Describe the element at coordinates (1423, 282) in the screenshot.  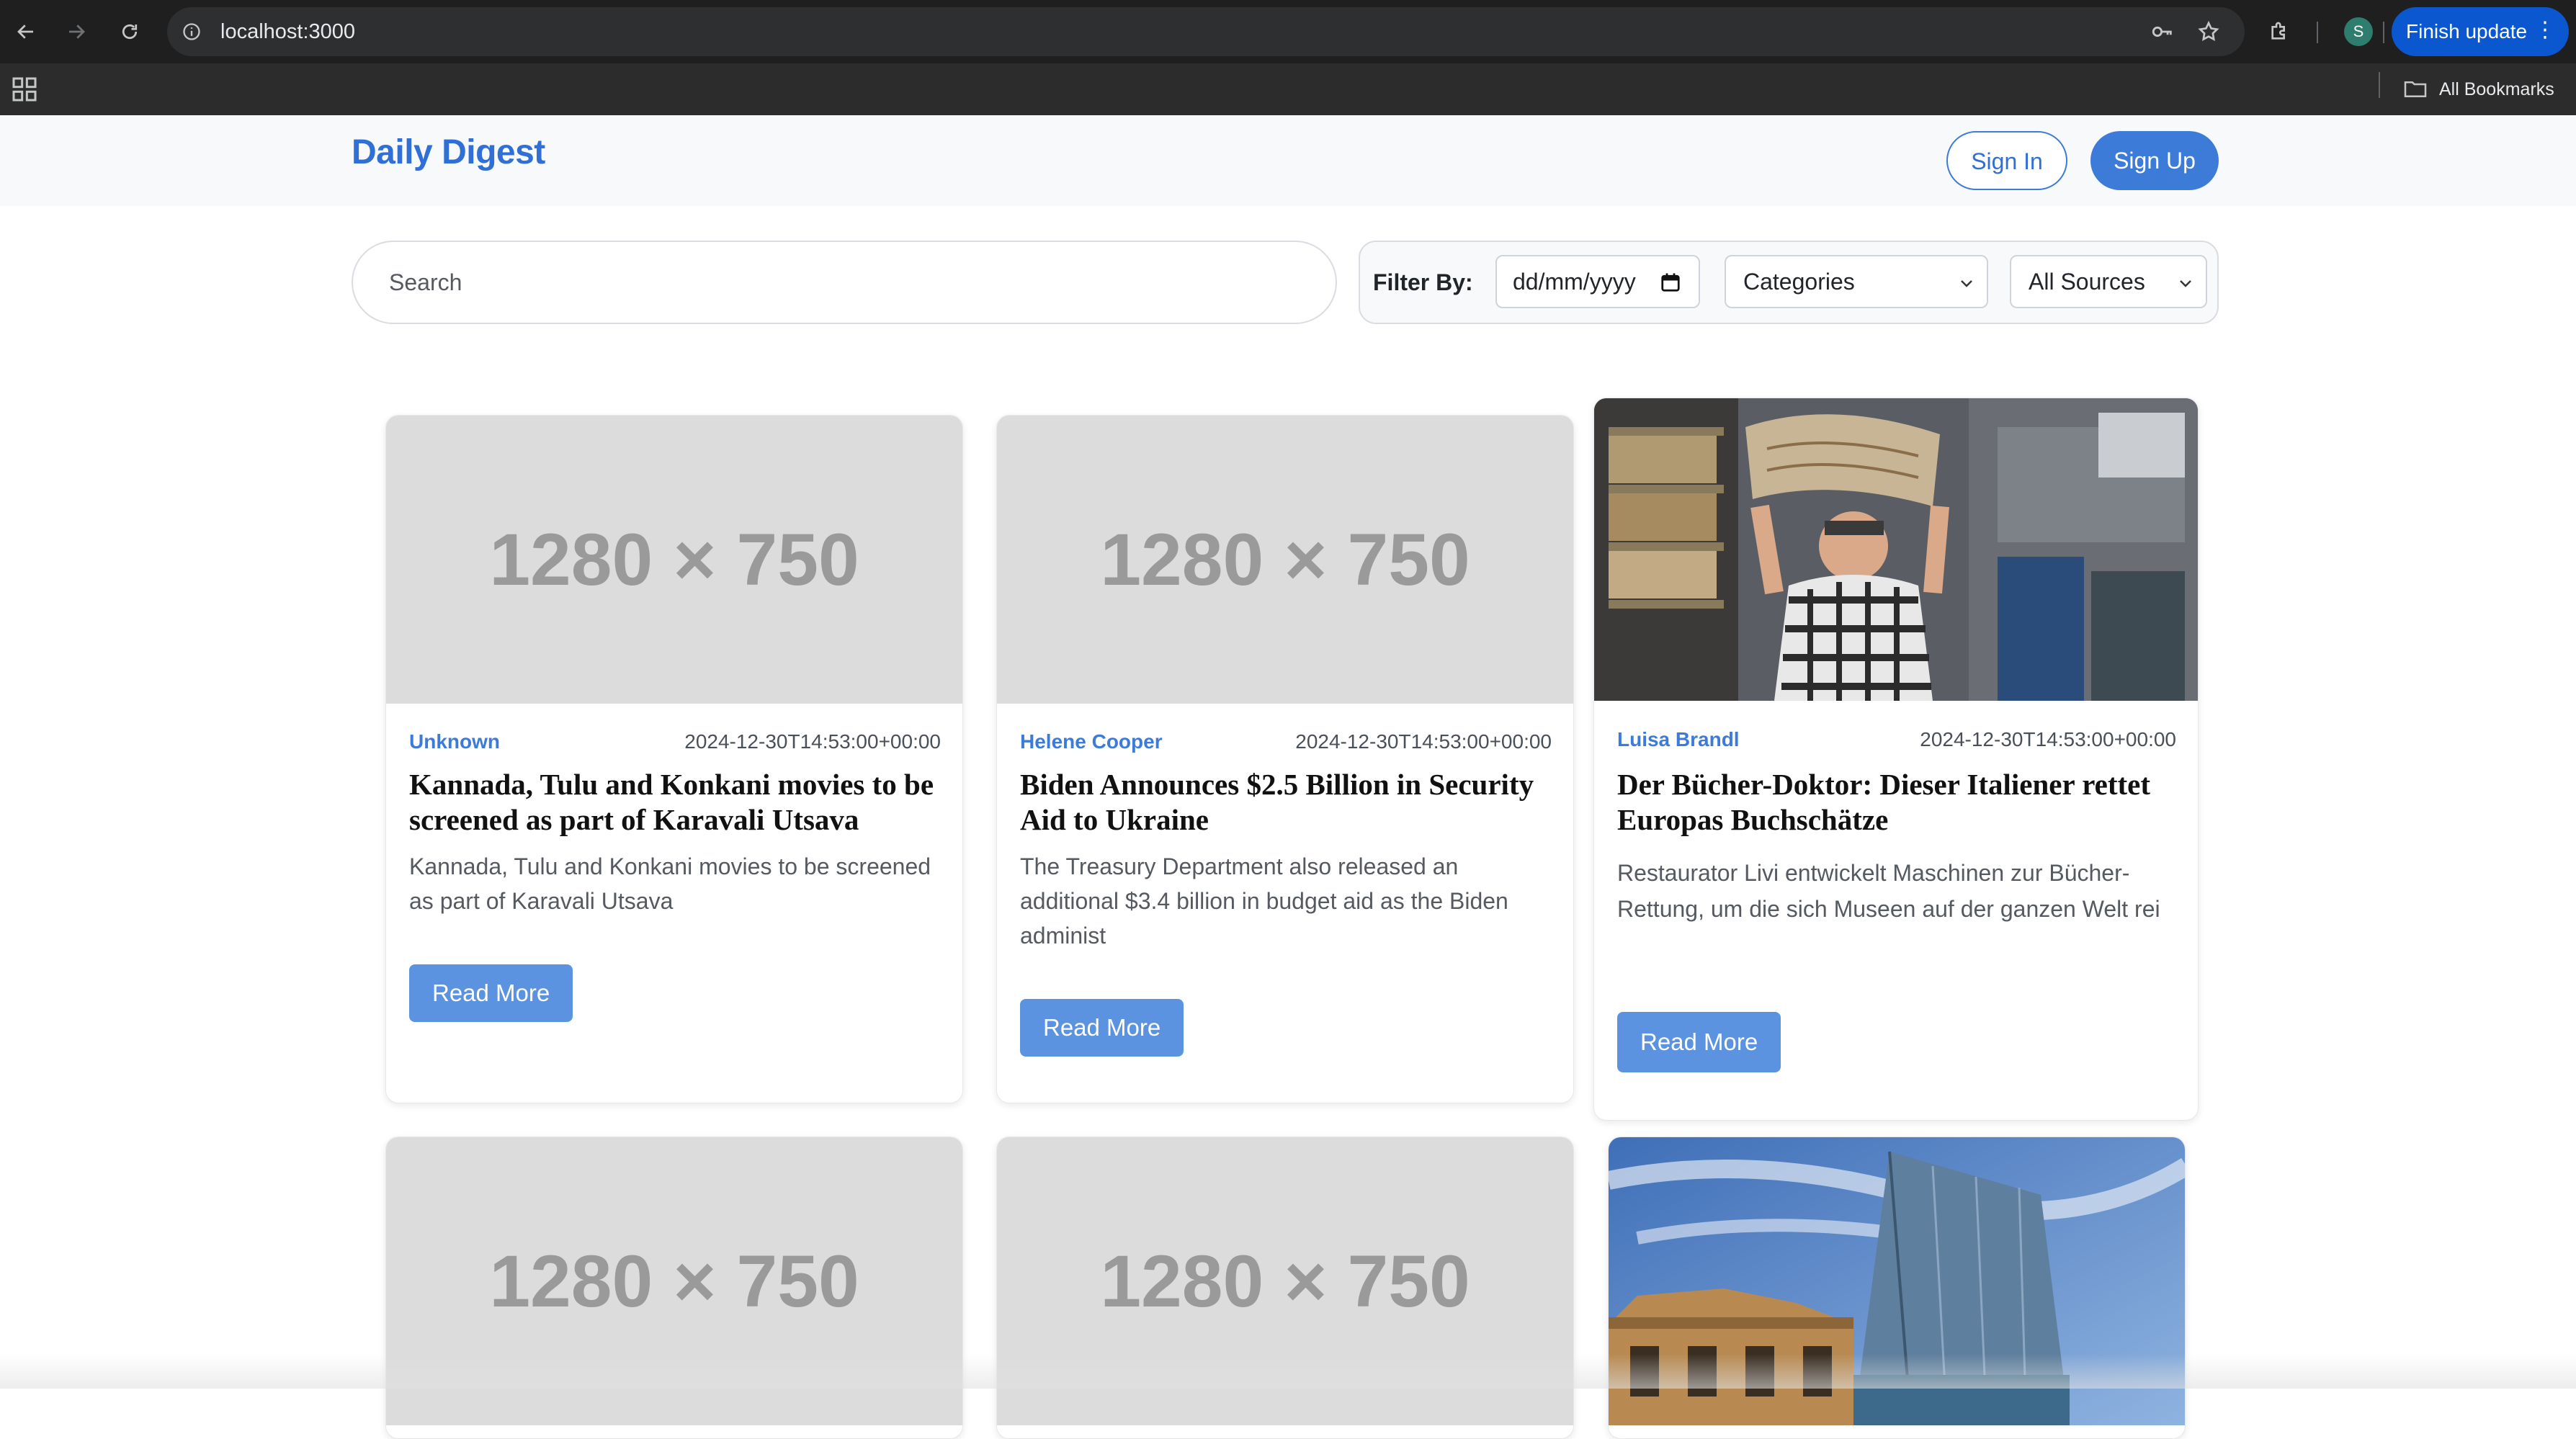
I see `filter-label: Filter By:` at that location.